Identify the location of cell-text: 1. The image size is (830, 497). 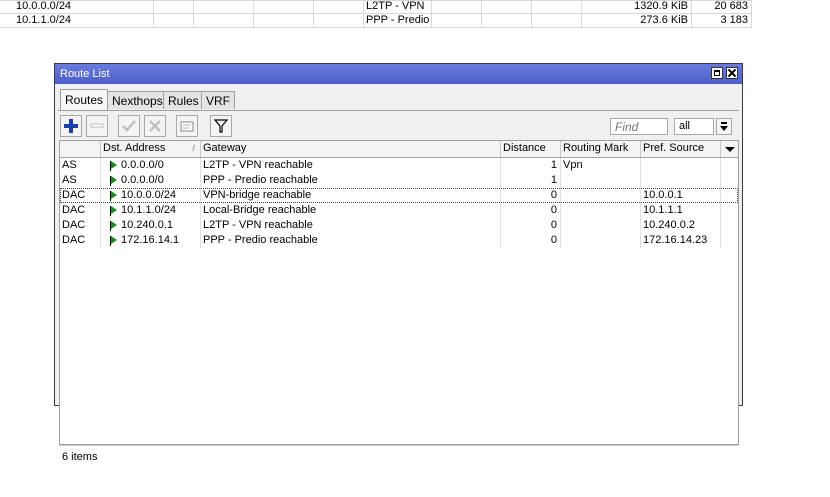
(553, 165).